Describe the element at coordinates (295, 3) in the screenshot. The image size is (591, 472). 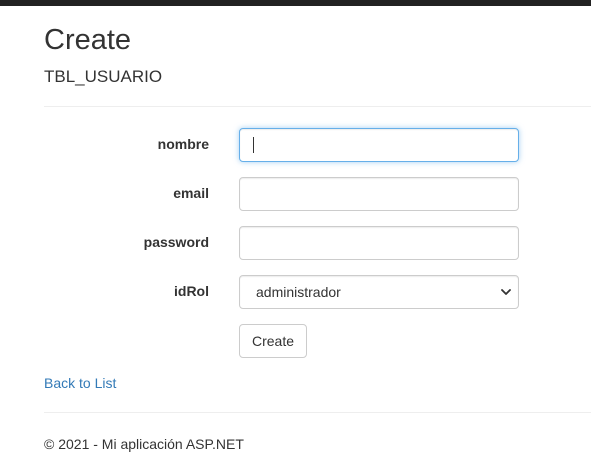
I see `top-navbar-strip` at that location.